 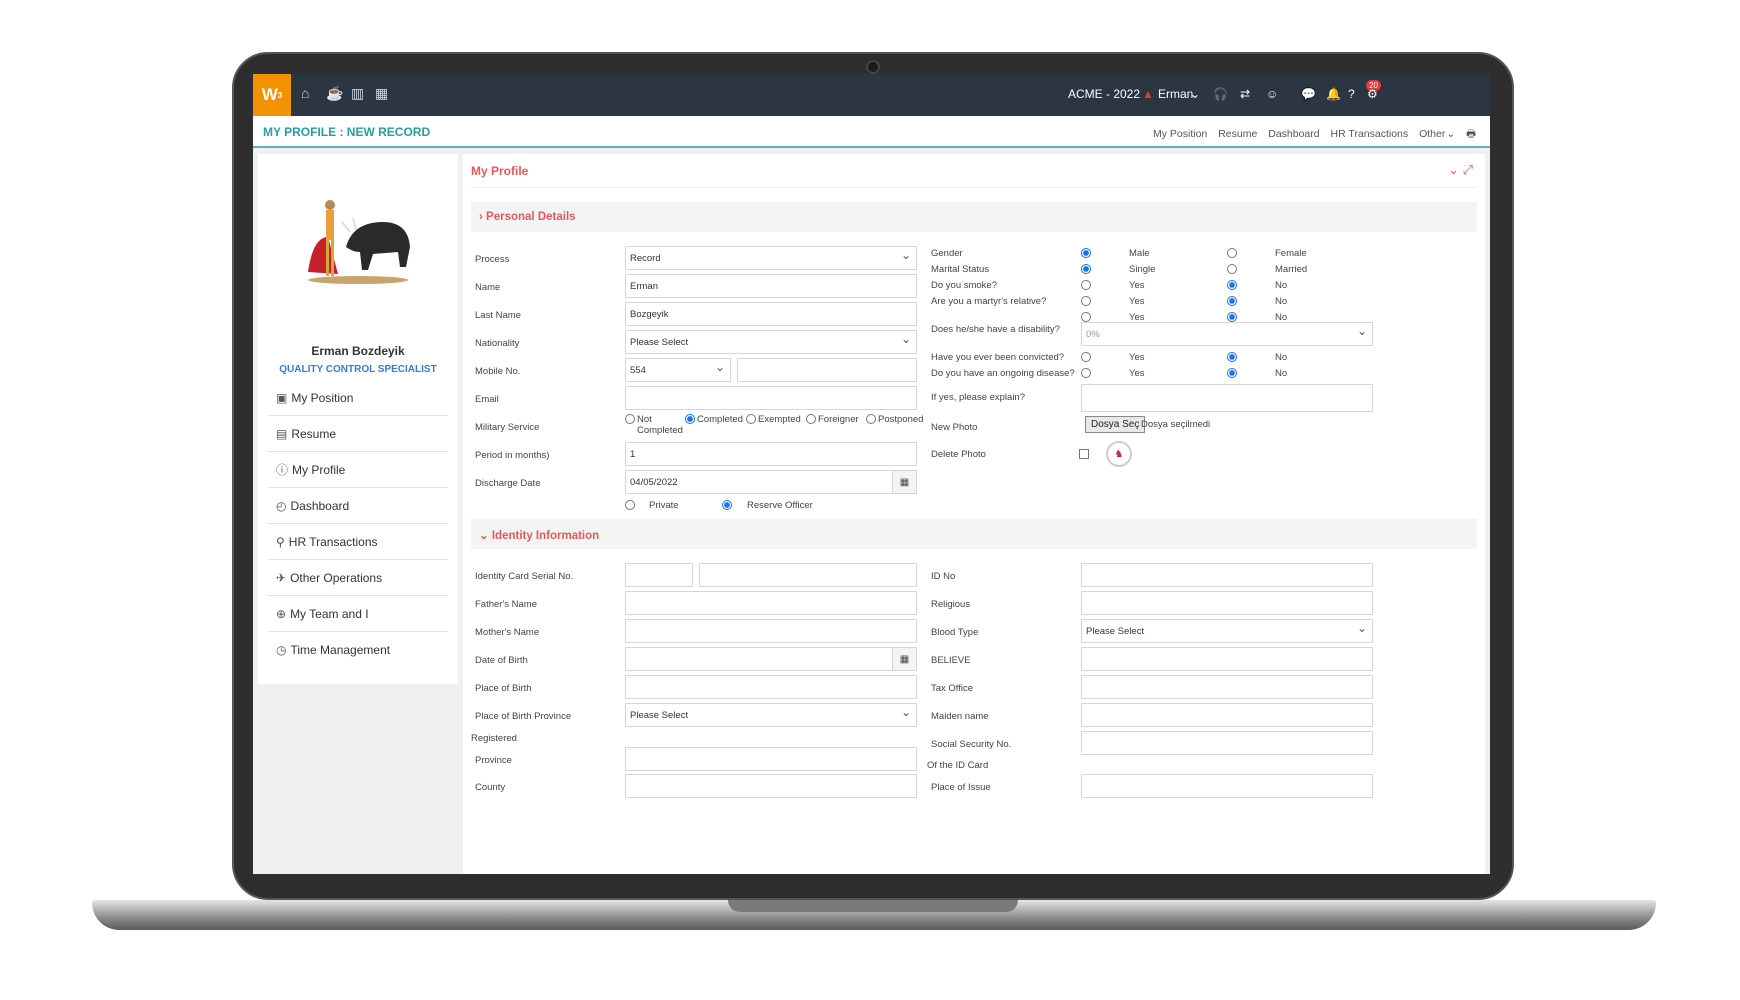 What do you see at coordinates (1176, 424) in the screenshot?
I see `file-status: Dosya seçilmedi` at bounding box center [1176, 424].